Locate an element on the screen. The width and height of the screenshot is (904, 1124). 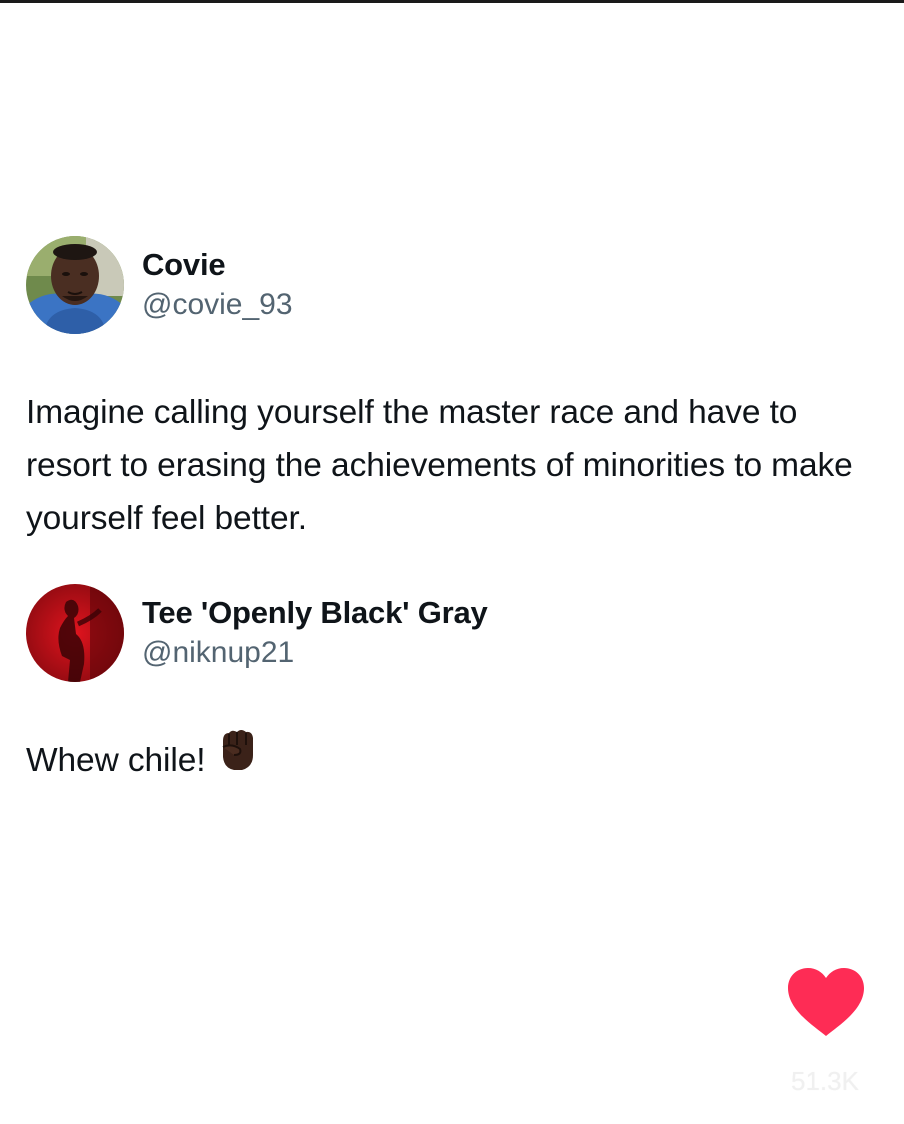
heart-icon is located at coordinates (826, 1002).